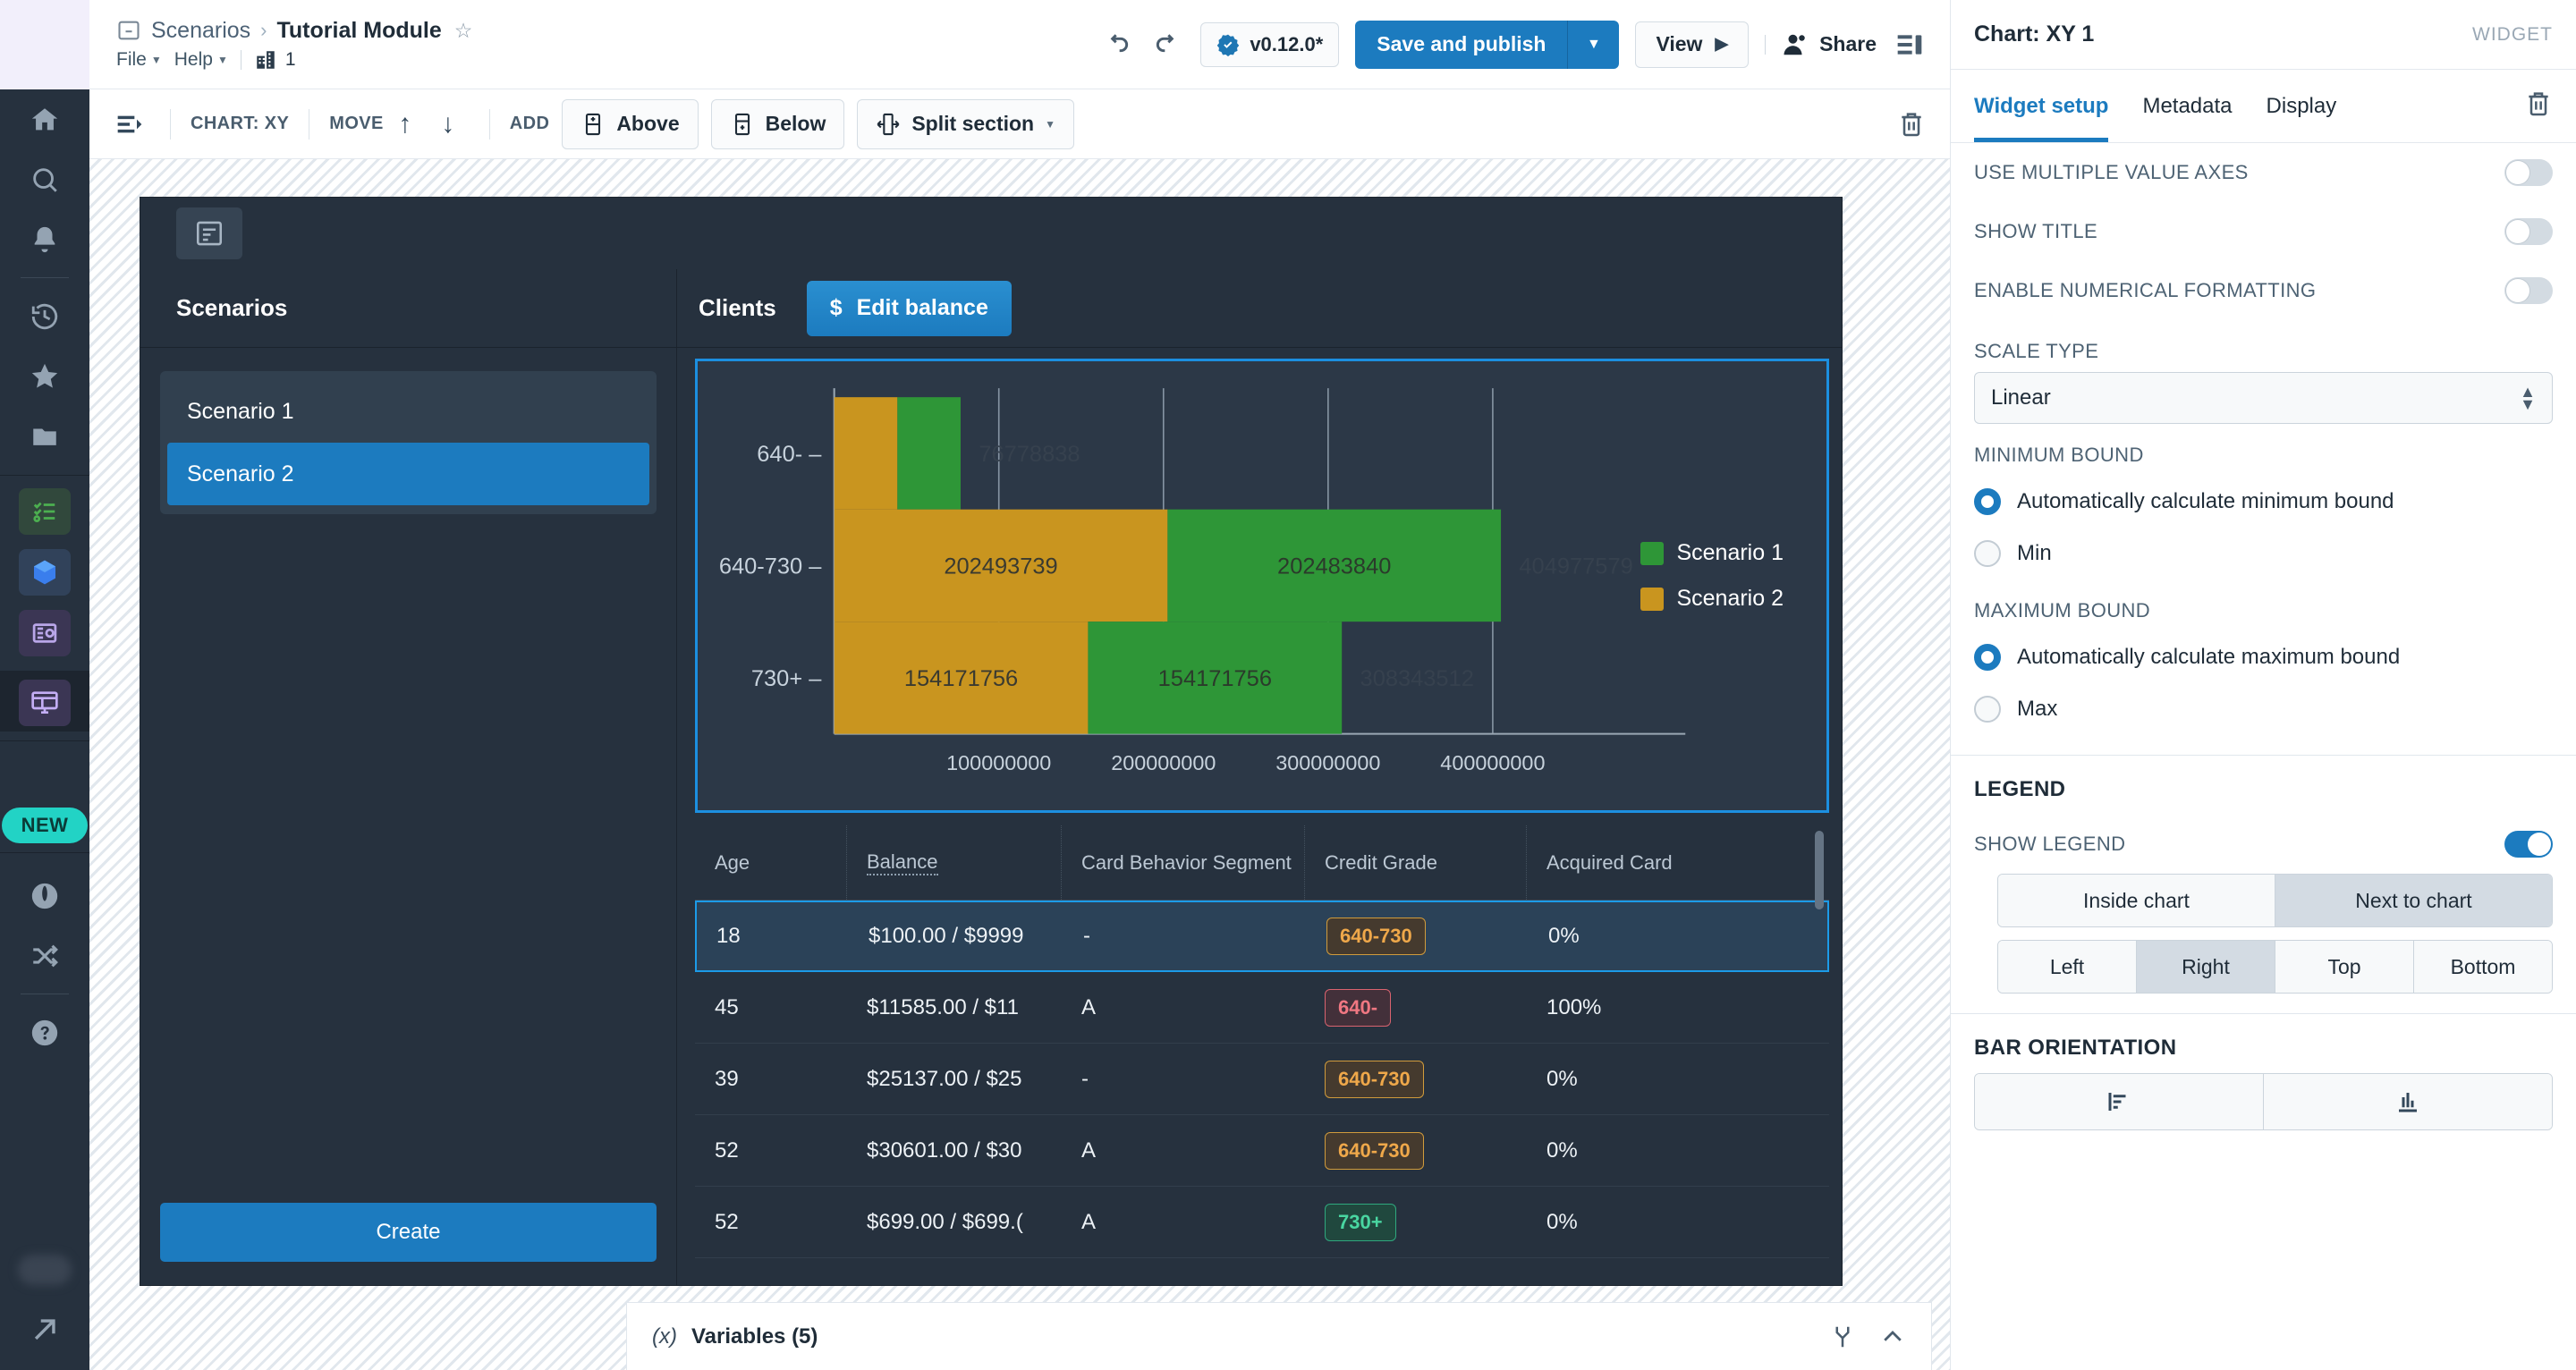  I want to click on tasks-icon, so click(45, 511).